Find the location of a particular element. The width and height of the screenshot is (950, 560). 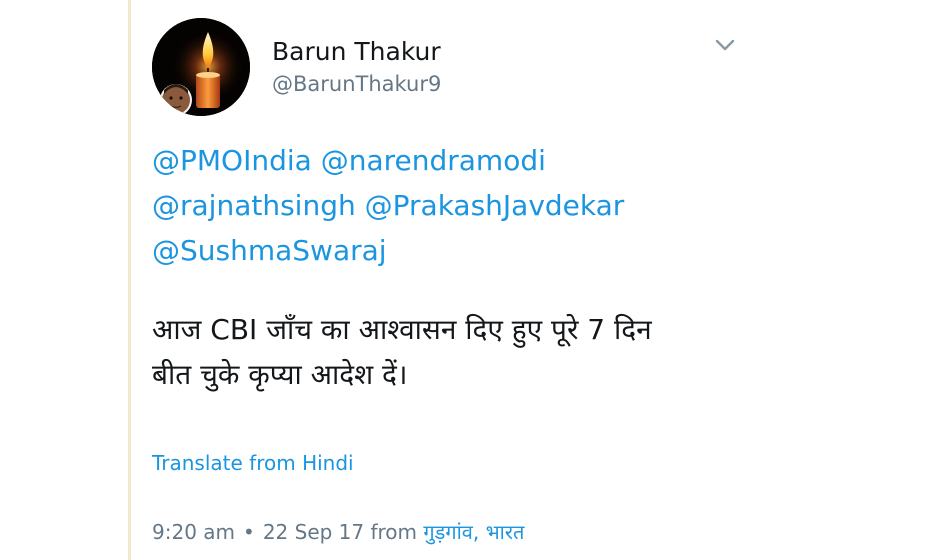

mention-link: @SushmaSwaraj is located at coordinates (269, 250).